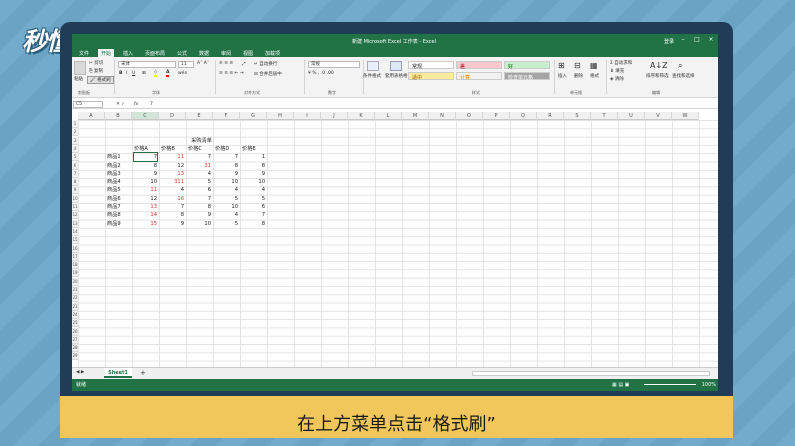  What do you see at coordinates (479, 76) in the screenshot?
I see `cell-style-4: 计算` at bounding box center [479, 76].